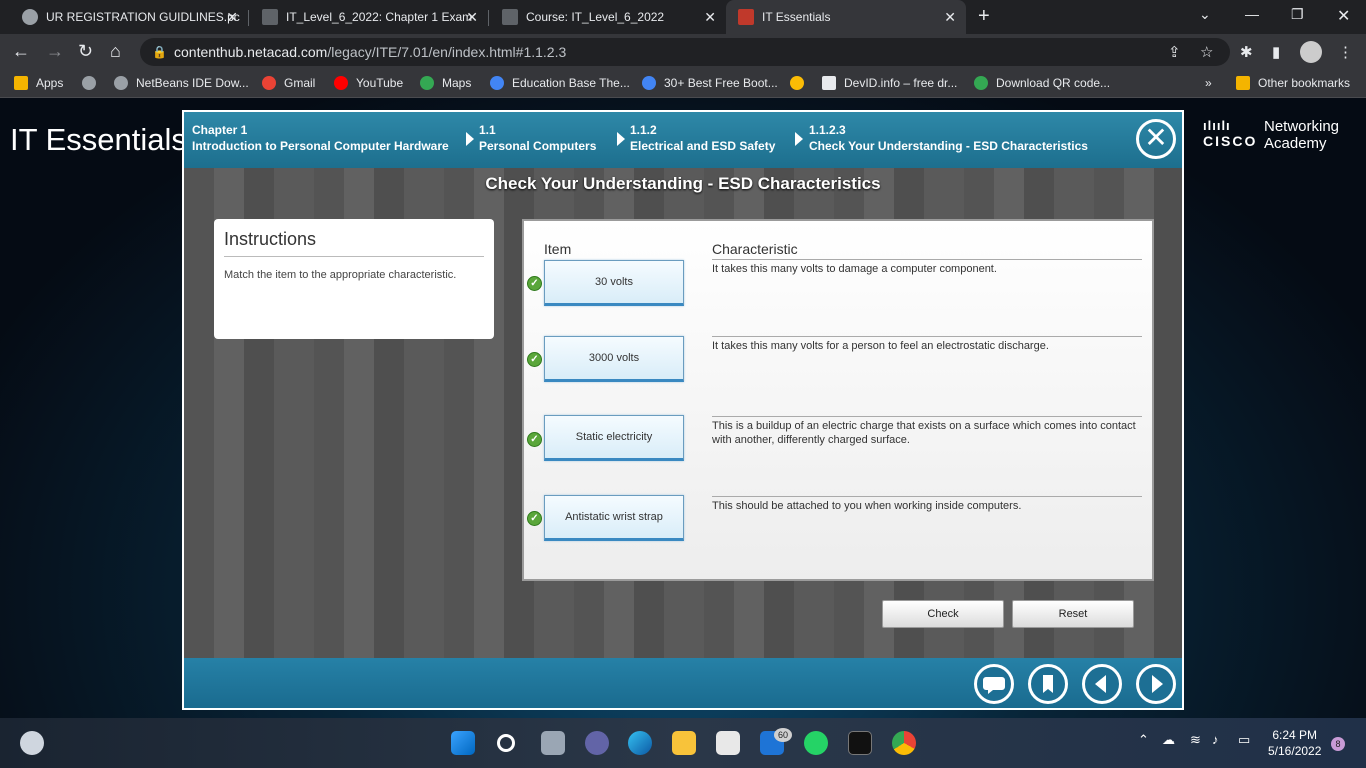  Describe the element at coordinates (801, 83) in the screenshot. I see `bookmark-smiley` at that location.